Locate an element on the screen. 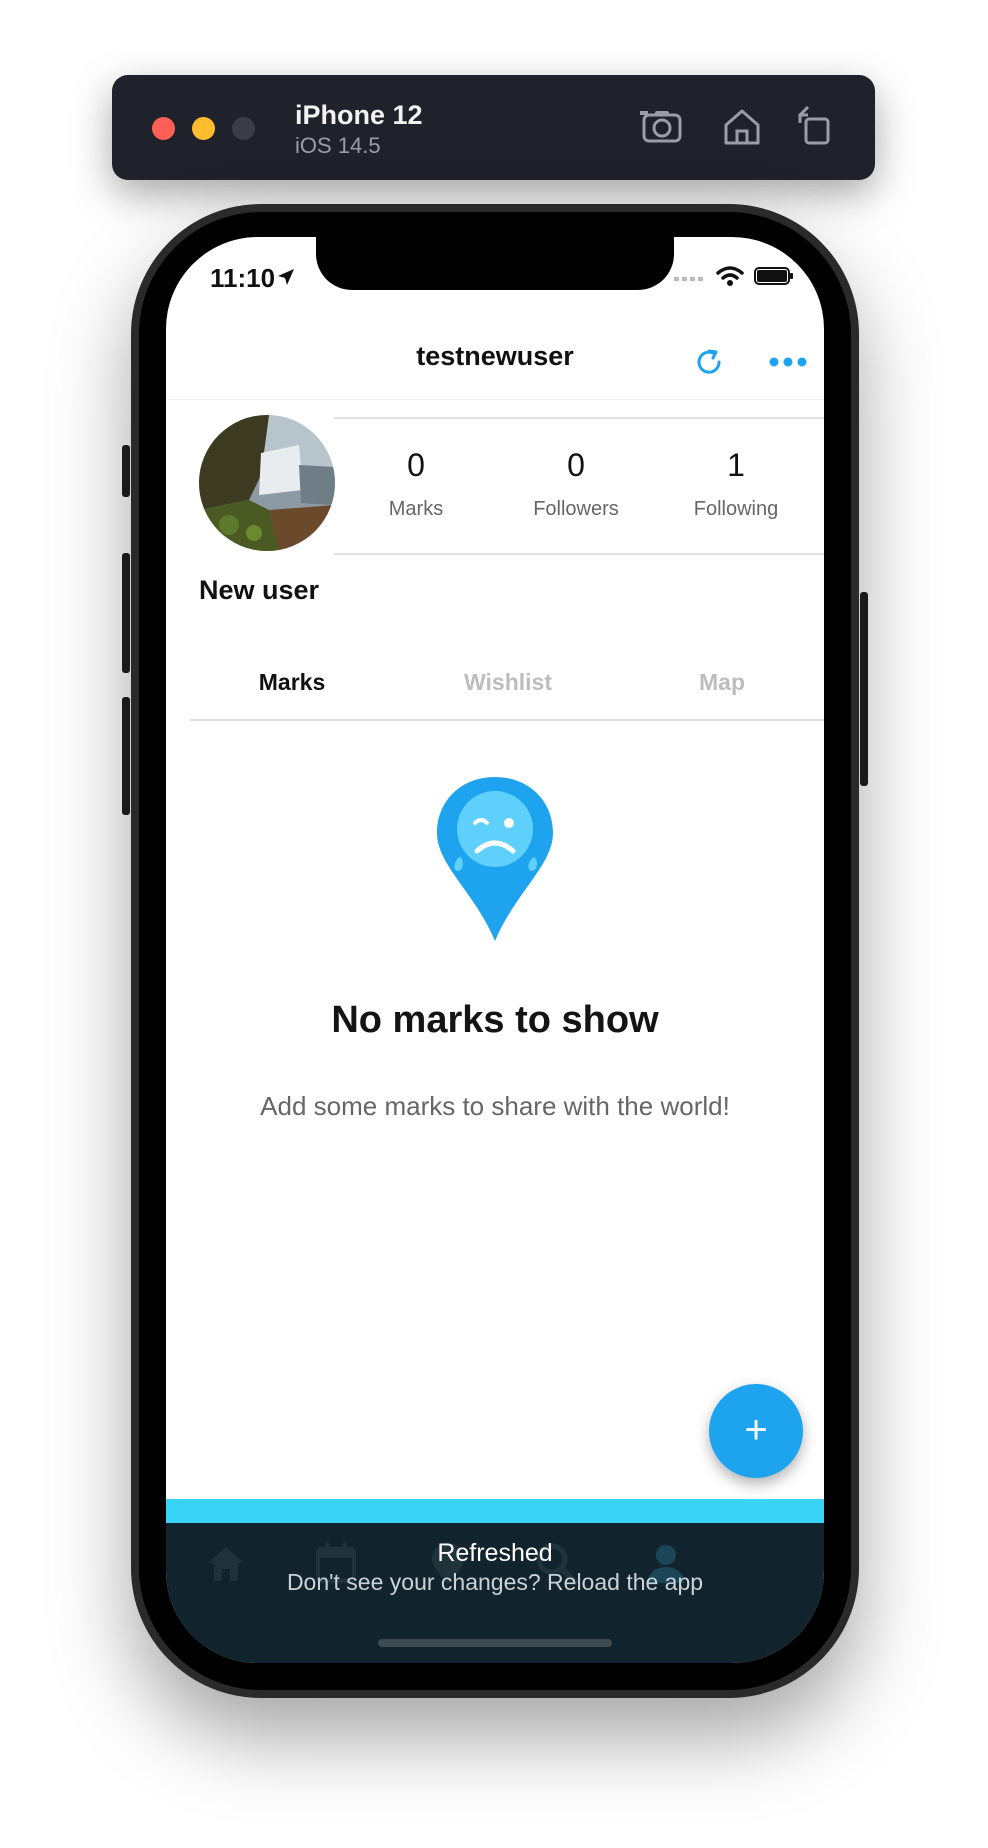 This screenshot has width=988, height=1848. empty-state-title: No marks to show is located at coordinates (495, 1020).